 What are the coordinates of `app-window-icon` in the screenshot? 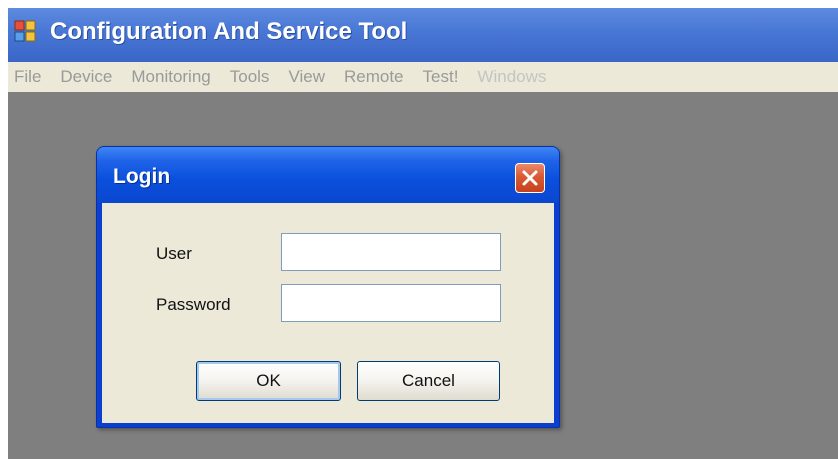 It's located at (25, 31).